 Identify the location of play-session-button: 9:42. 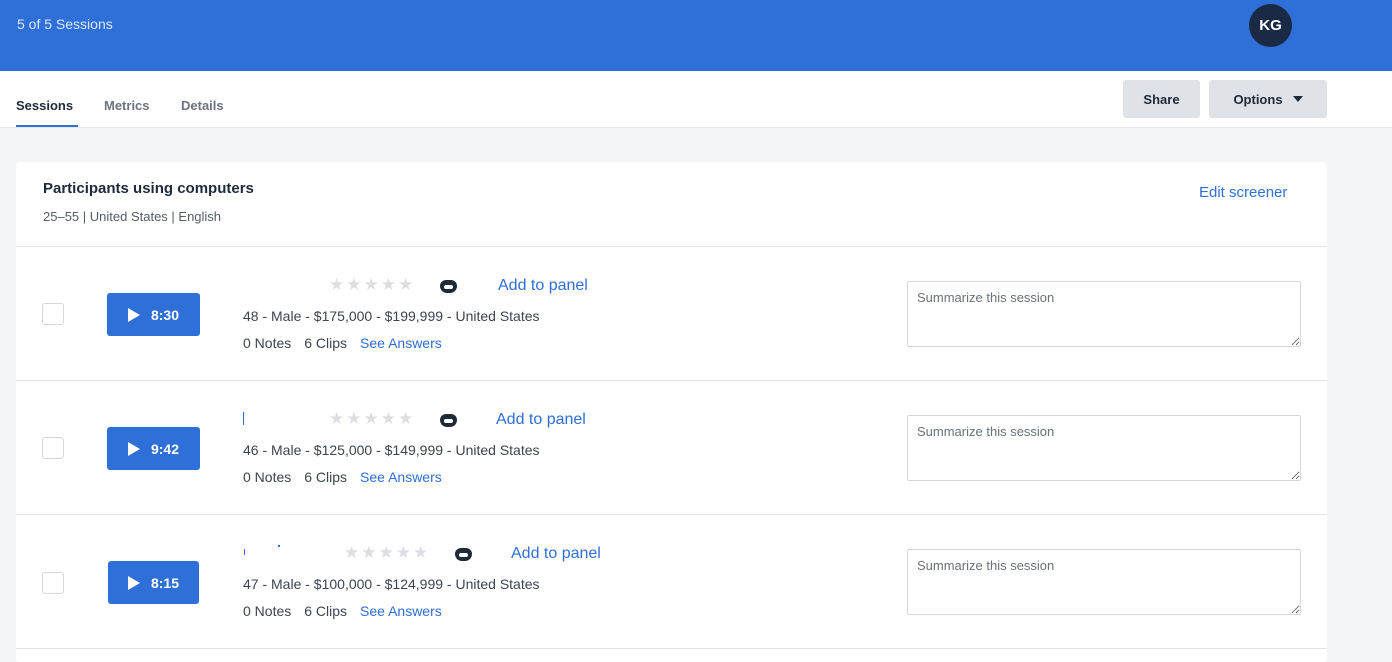
(153, 448).